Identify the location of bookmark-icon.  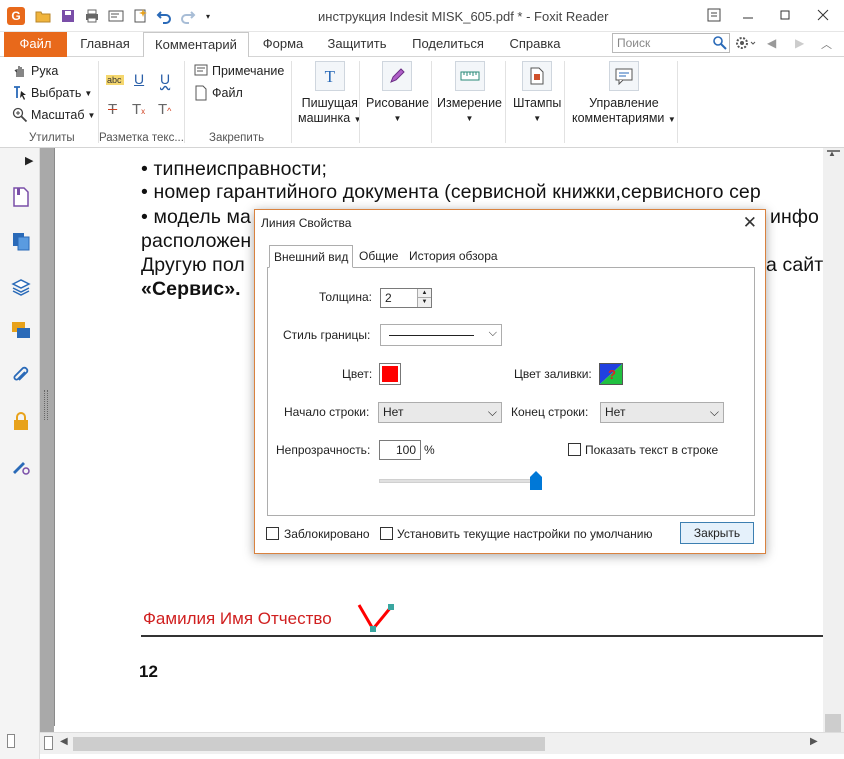
(21, 197).